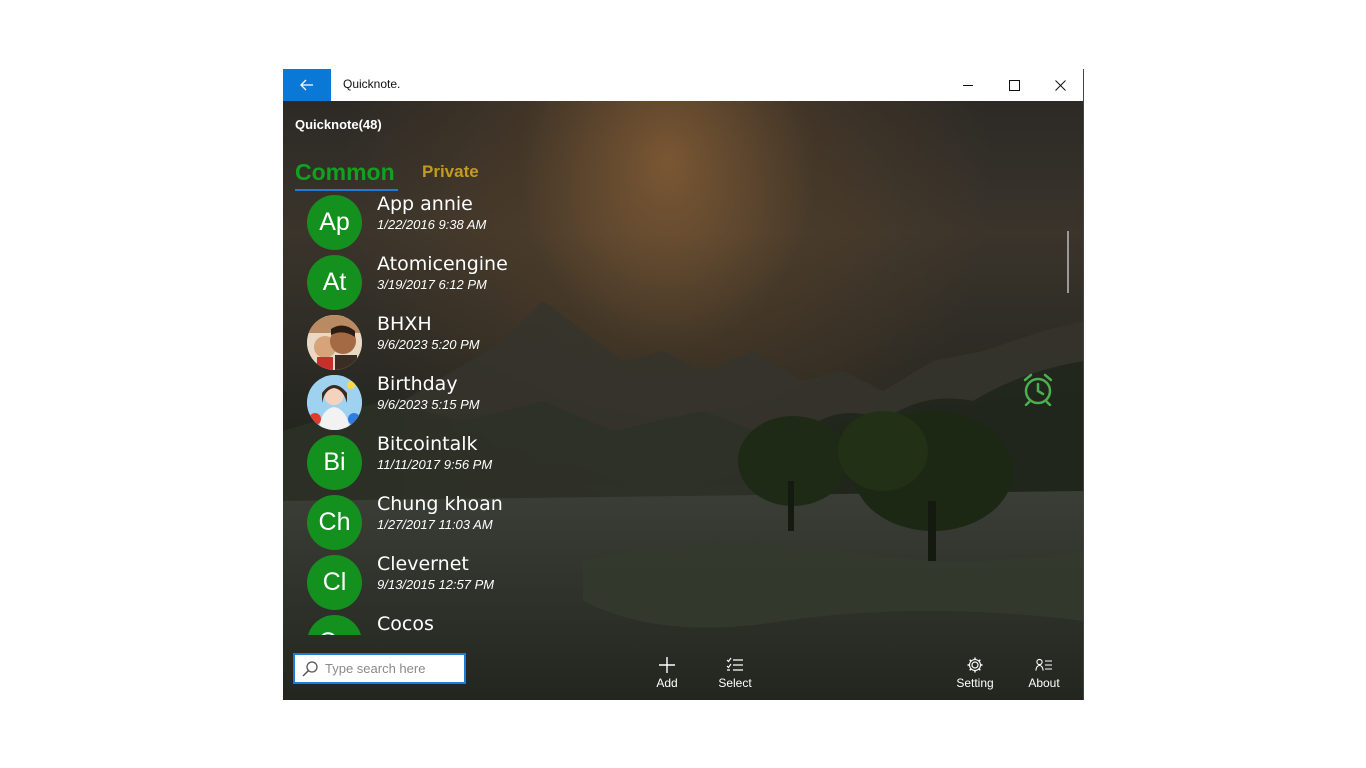 Image resolution: width=1366 pixels, height=768 pixels. Describe the element at coordinates (563, 341) in the screenshot. I see `list-item: BHXH 9/6/2023 5:20 PM` at that location.